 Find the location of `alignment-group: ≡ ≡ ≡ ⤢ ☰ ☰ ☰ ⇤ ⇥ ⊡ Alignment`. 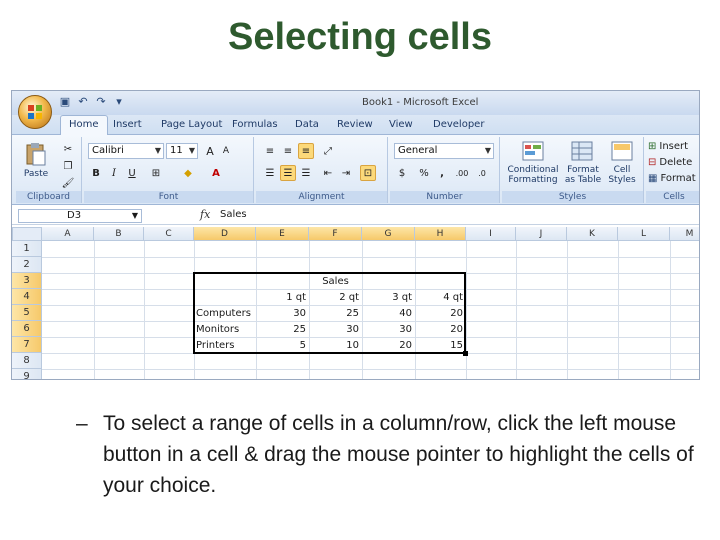

alignment-group: ≡ ≡ ≡ ⤢ ☰ ☰ ☰ ⇤ ⇥ ⊡ Alignment is located at coordinates (322, 170).